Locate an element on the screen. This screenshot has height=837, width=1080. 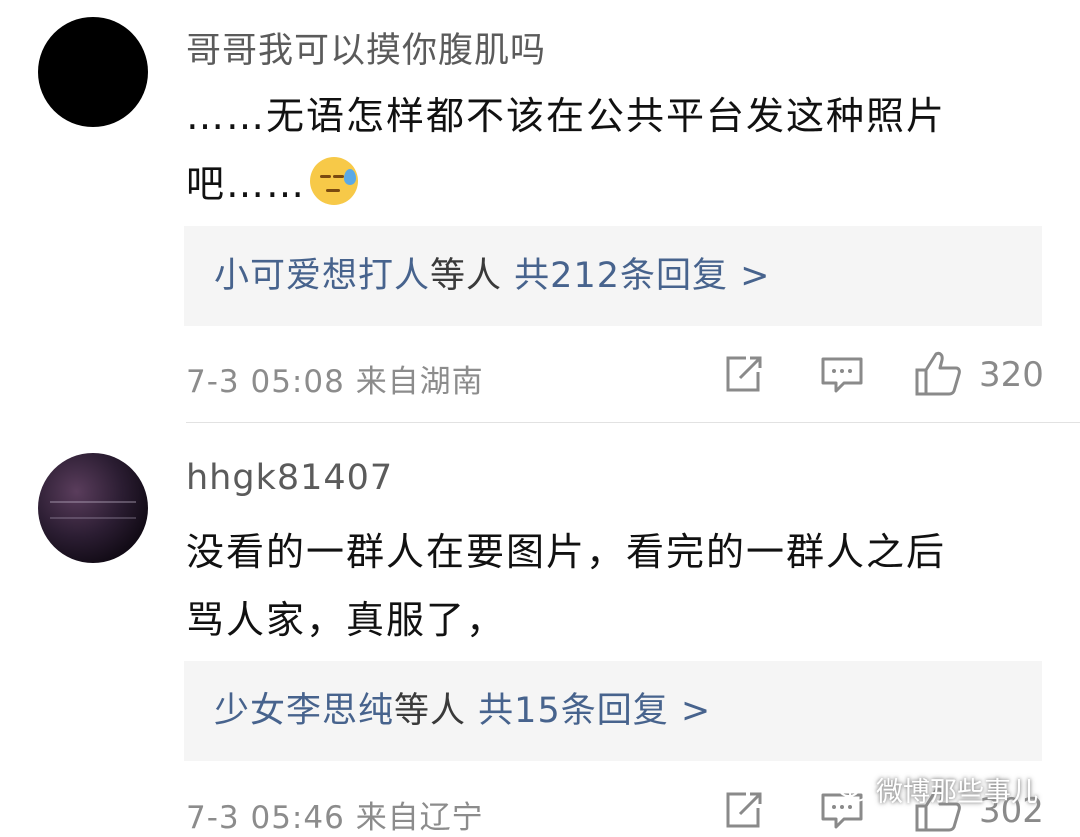
comment-meta: 7-3 05:46 来自辽宁 is located at coordinates (335, 814).